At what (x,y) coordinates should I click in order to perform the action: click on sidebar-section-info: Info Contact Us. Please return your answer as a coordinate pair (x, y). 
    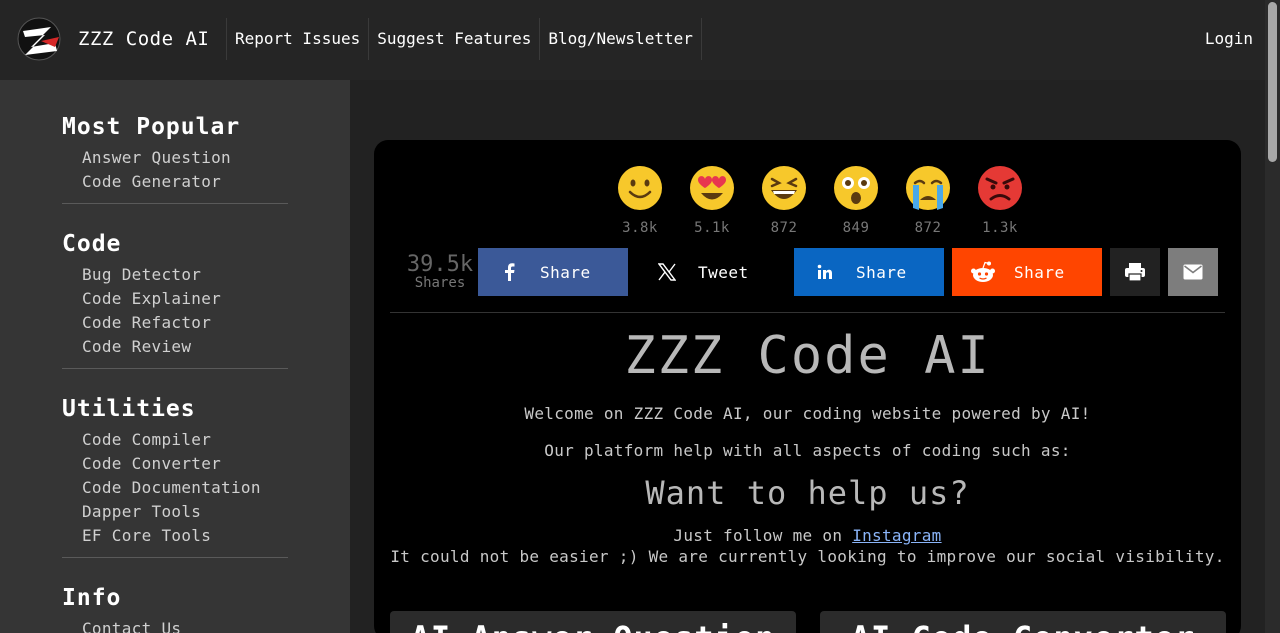
    Looking at the image, I should click on (175, 609).